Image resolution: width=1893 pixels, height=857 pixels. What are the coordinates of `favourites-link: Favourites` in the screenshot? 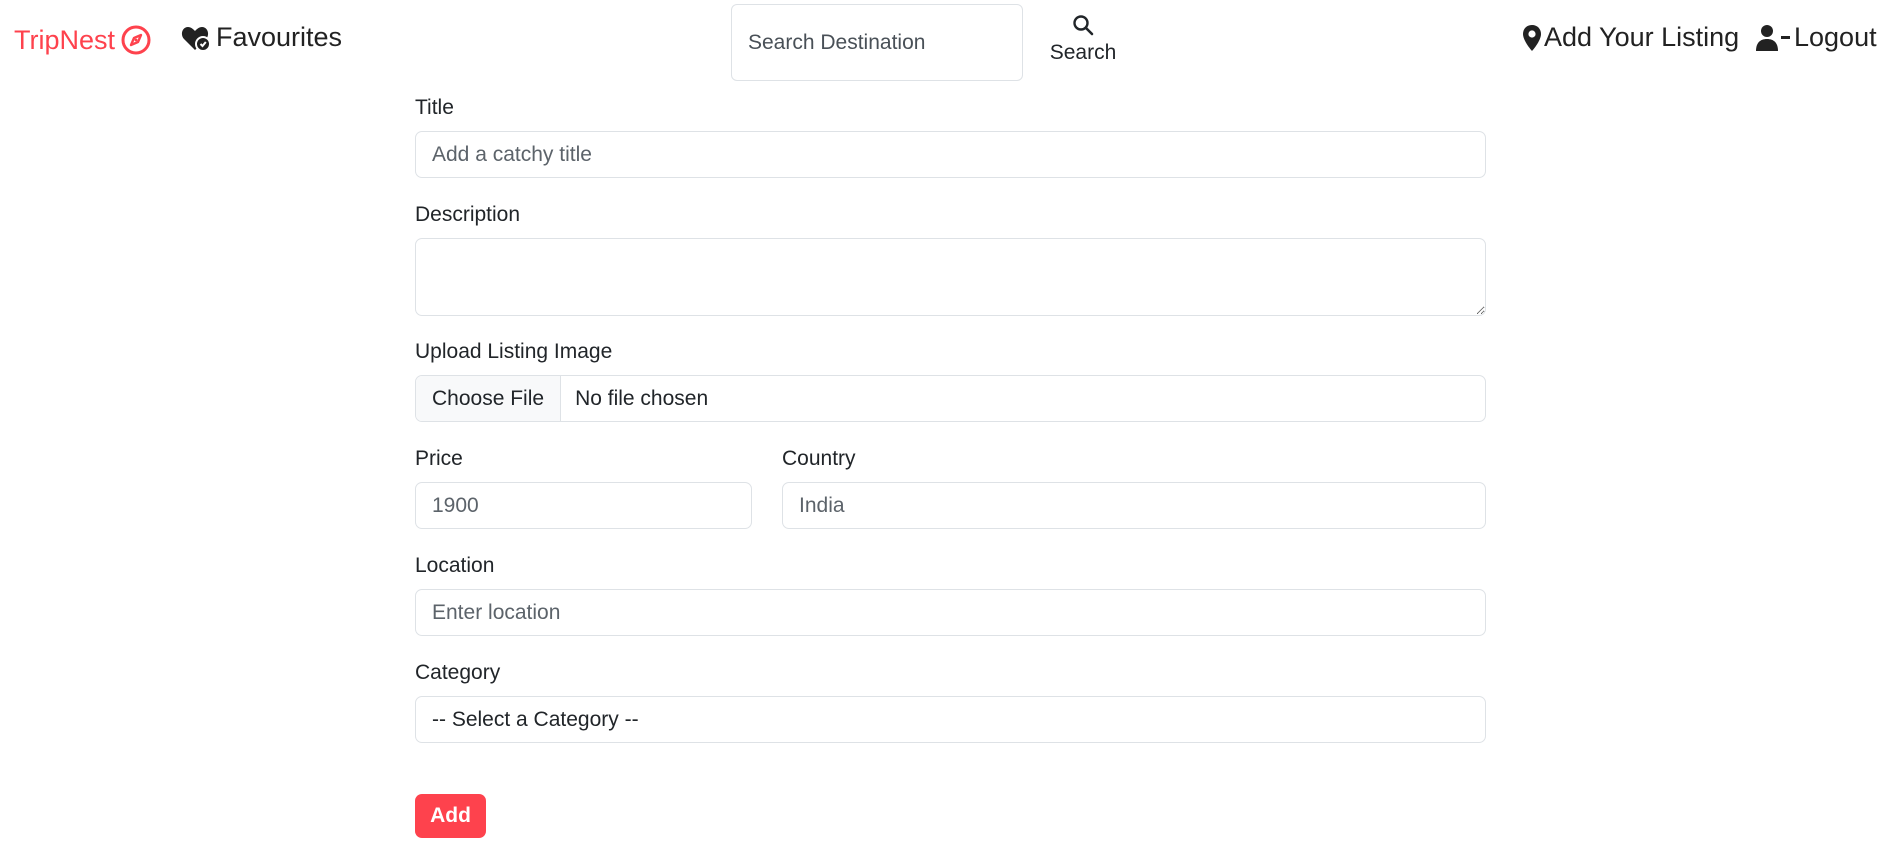 It's located at (261, 37).